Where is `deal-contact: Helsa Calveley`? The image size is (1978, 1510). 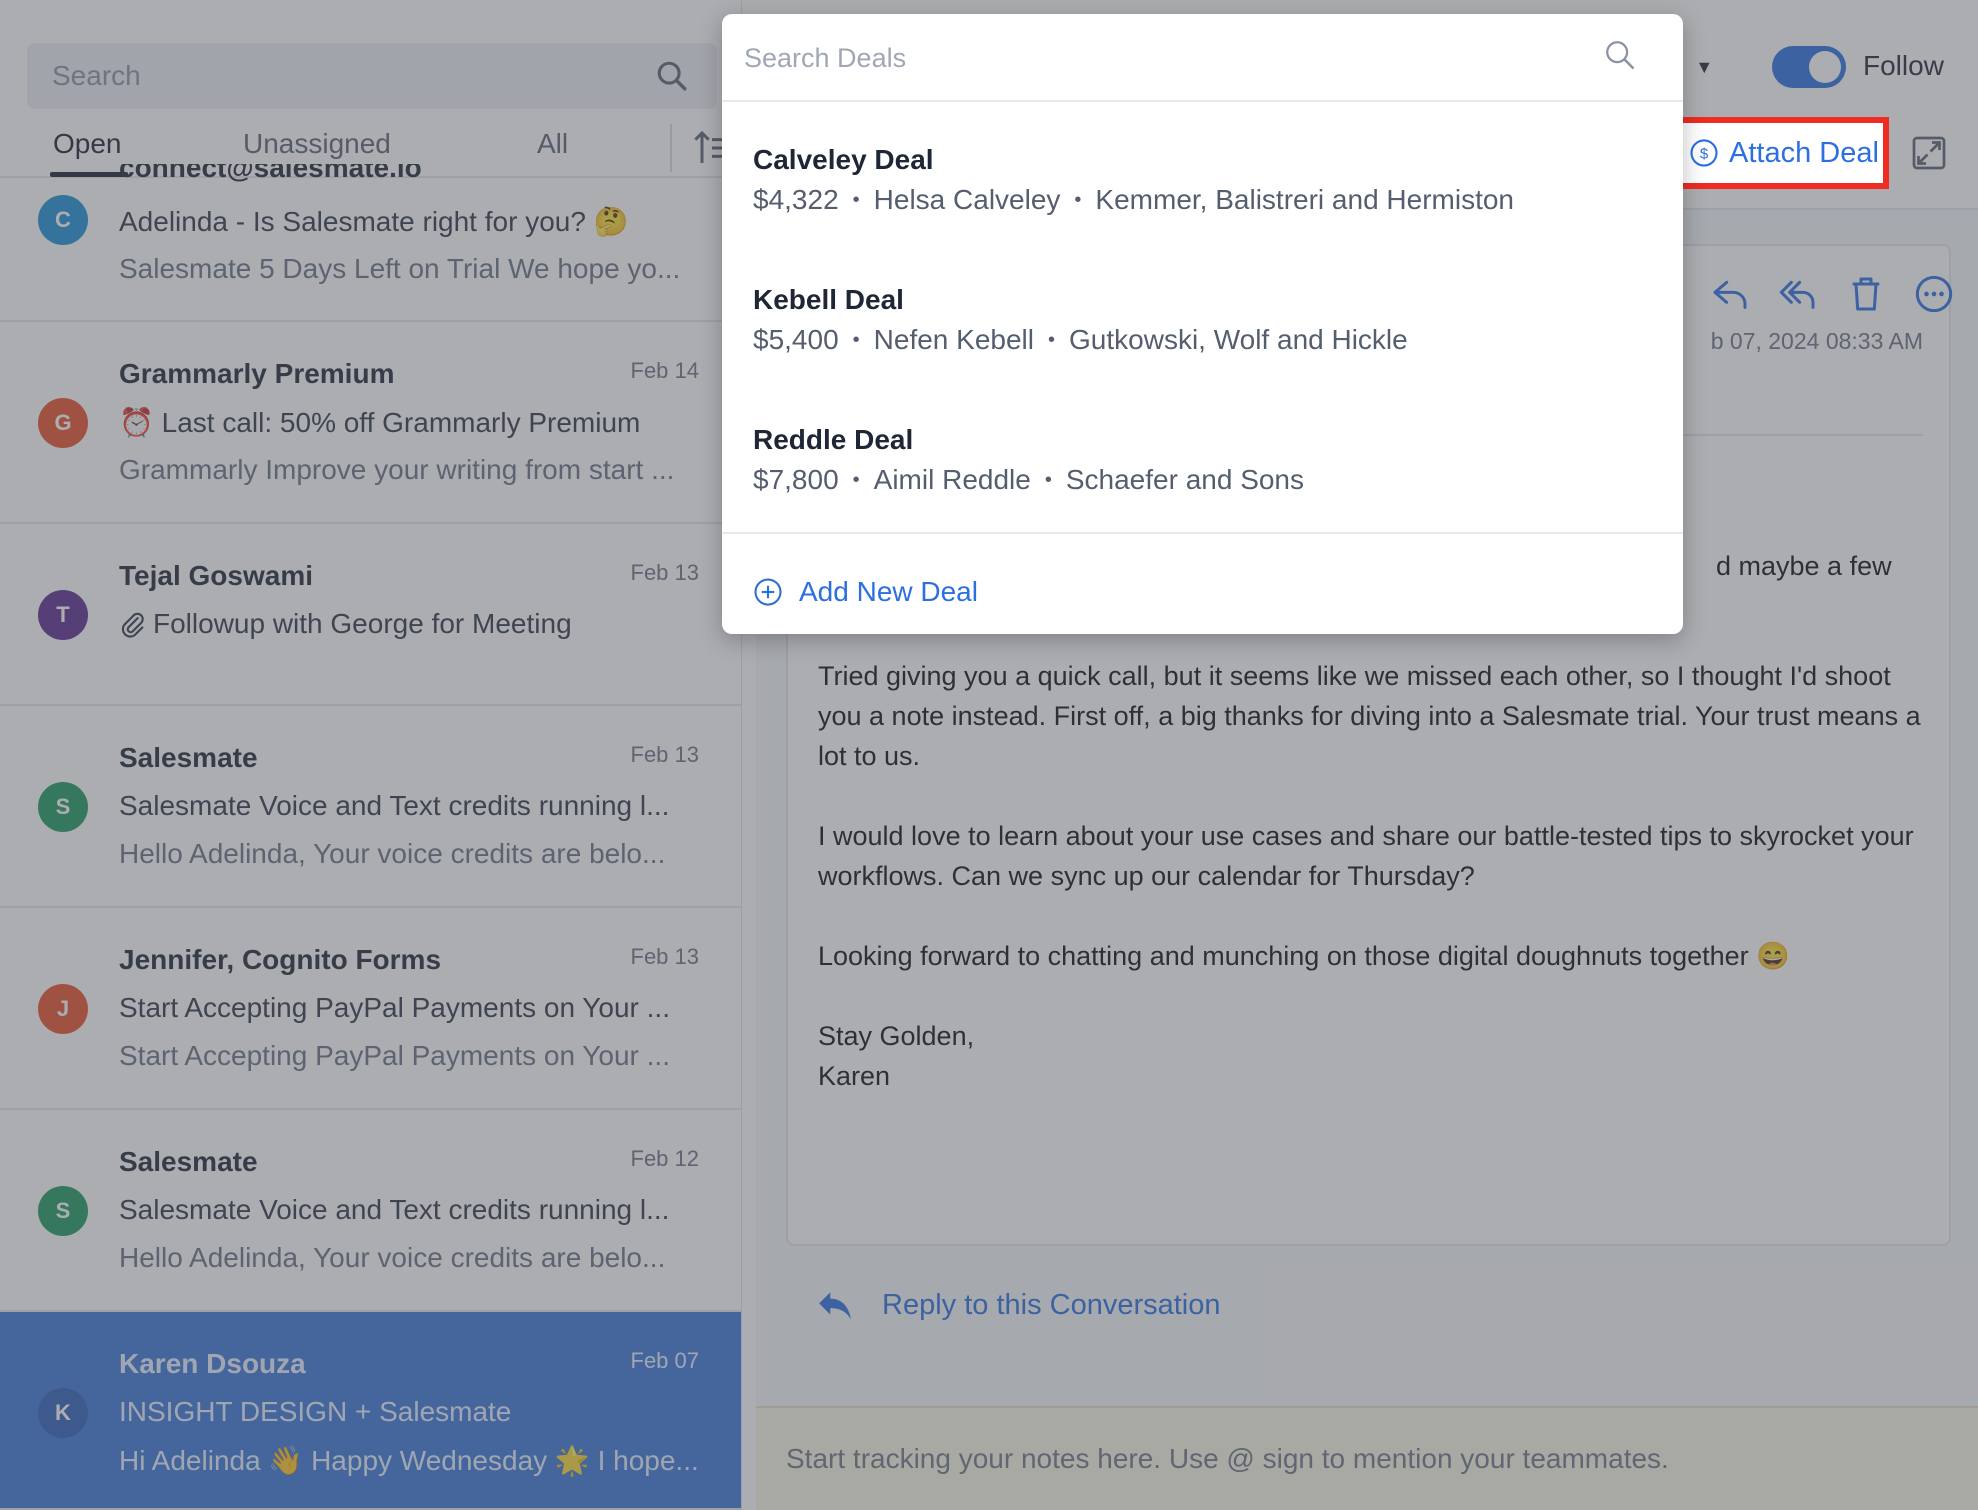
deal-contact: Helsa Calveley is located at coordinates (967, 199).